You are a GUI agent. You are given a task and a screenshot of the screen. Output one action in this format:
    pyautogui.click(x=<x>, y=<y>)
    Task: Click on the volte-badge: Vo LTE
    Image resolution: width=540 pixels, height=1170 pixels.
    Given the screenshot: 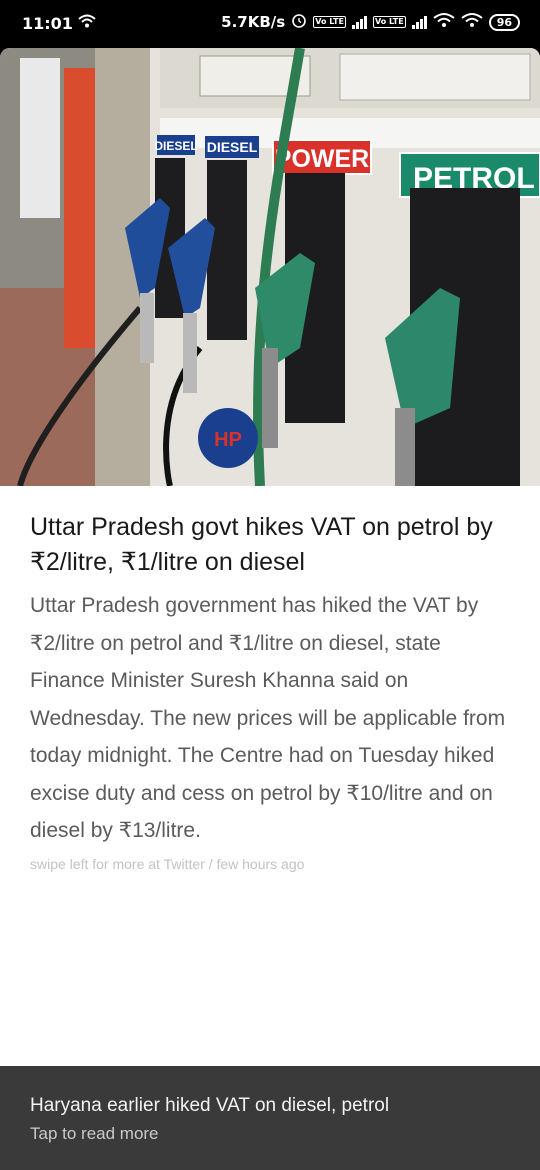 What is the action you would take?
    pyautogui.click(x=329, y=22)
    